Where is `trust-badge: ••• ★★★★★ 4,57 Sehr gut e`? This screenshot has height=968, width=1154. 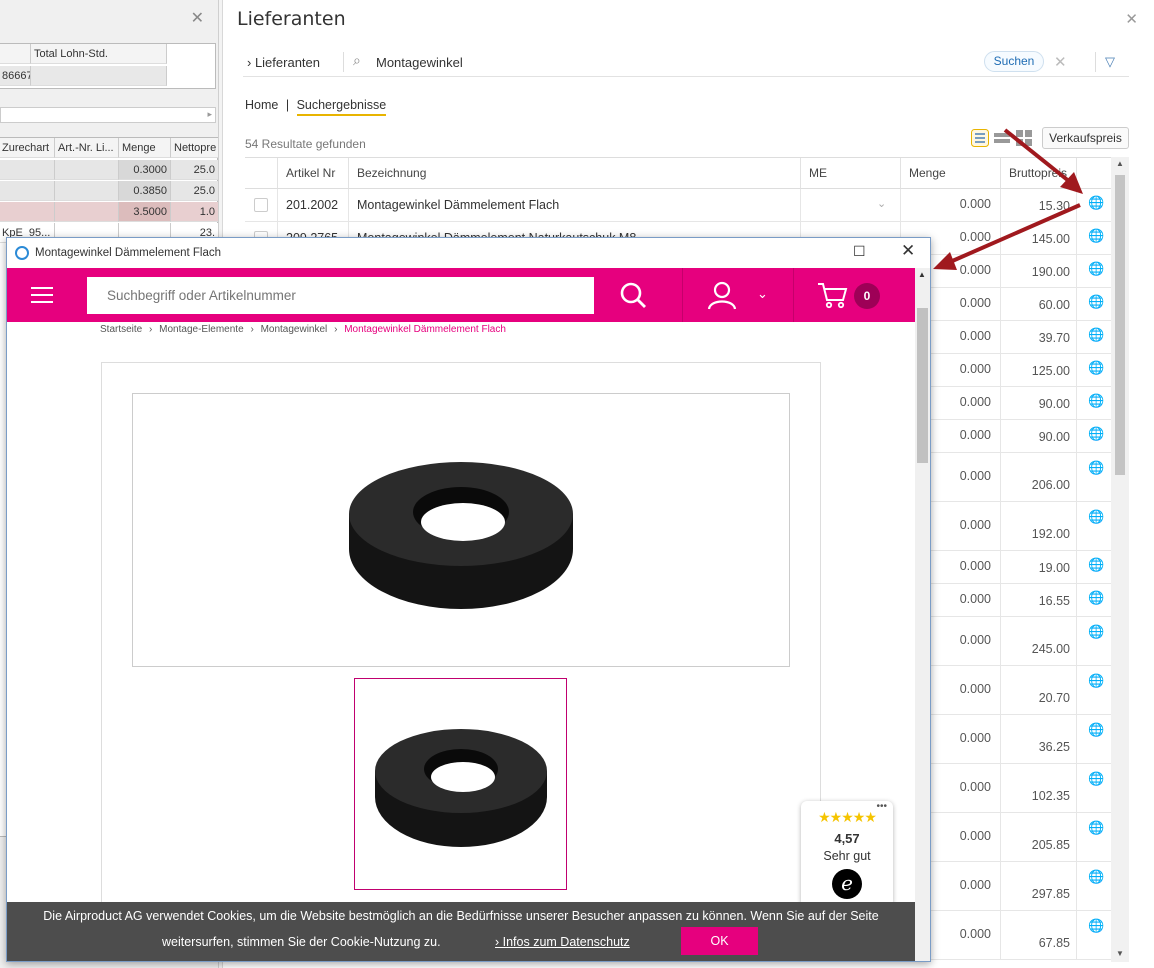
trust-badge: ••• ★★★★★ 4,57 Sehr gut e is located at coordinates (847, 854).